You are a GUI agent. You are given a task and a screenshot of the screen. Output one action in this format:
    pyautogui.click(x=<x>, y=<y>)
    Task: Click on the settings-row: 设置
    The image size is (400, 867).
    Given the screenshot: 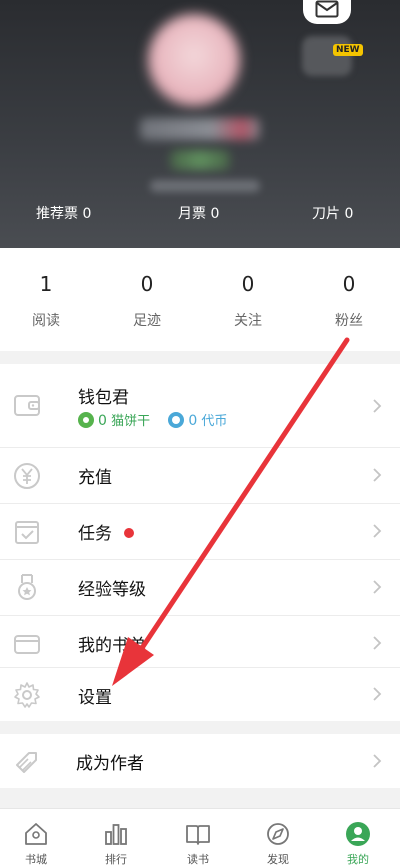 What is the action you would take?
    pyautogui.click(x=200, y=694)
    